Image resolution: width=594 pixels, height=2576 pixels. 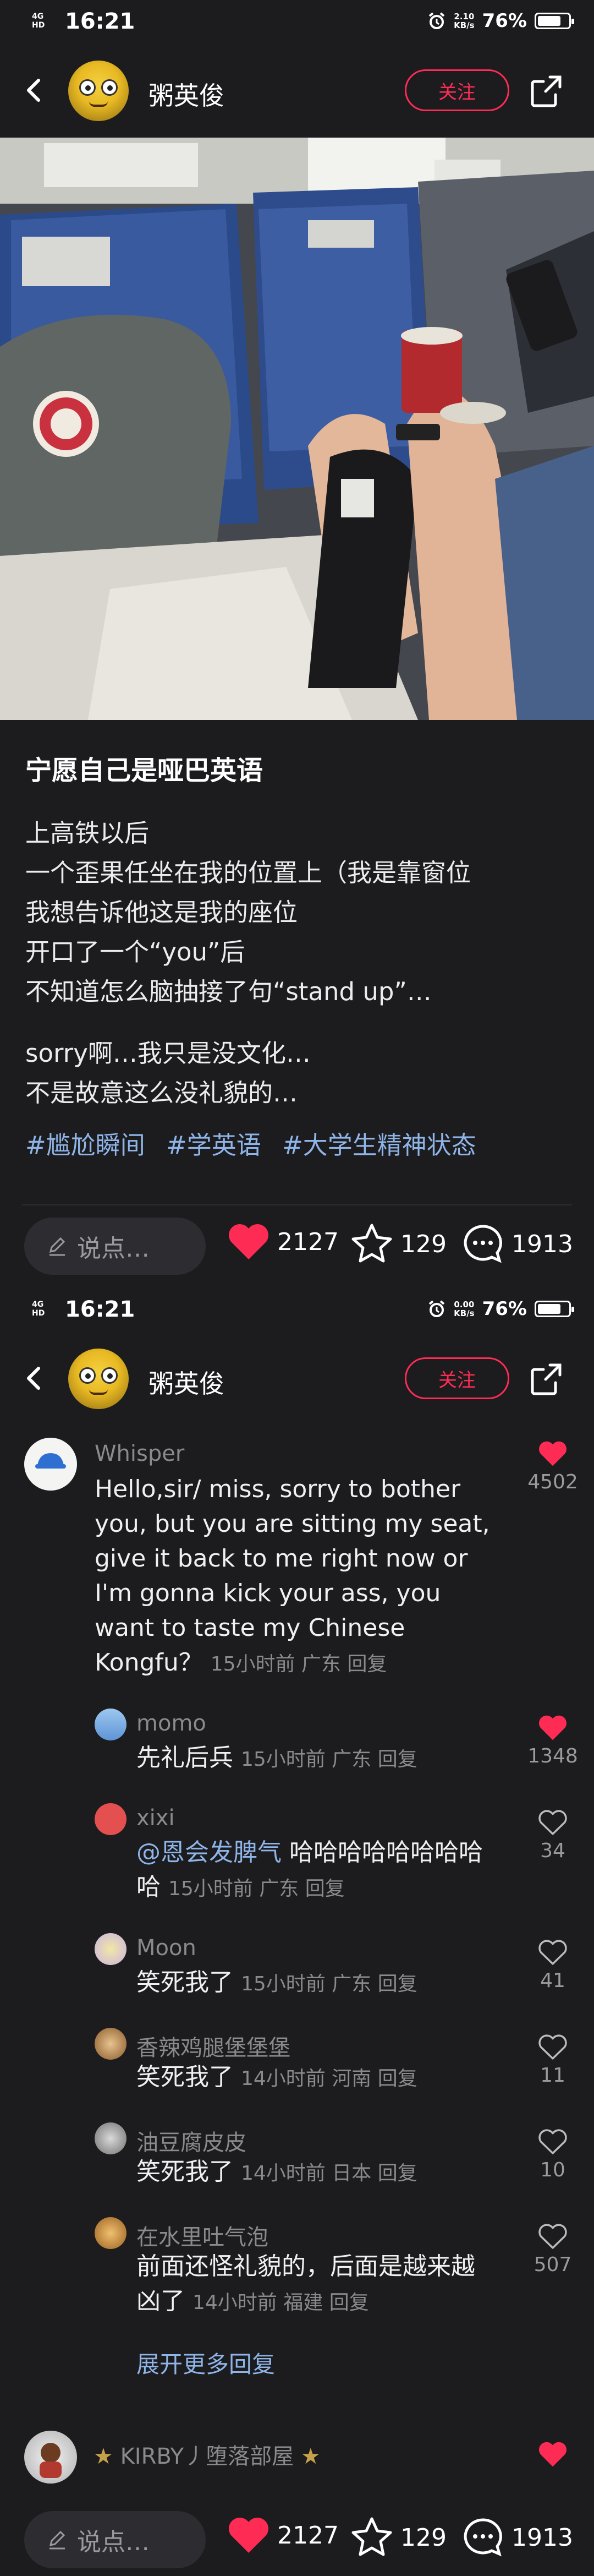 What do you see at coordinates (139, 1454) in the screenshot?
I see `commenter-name: Whisper` at bounding box center [139, 1454].